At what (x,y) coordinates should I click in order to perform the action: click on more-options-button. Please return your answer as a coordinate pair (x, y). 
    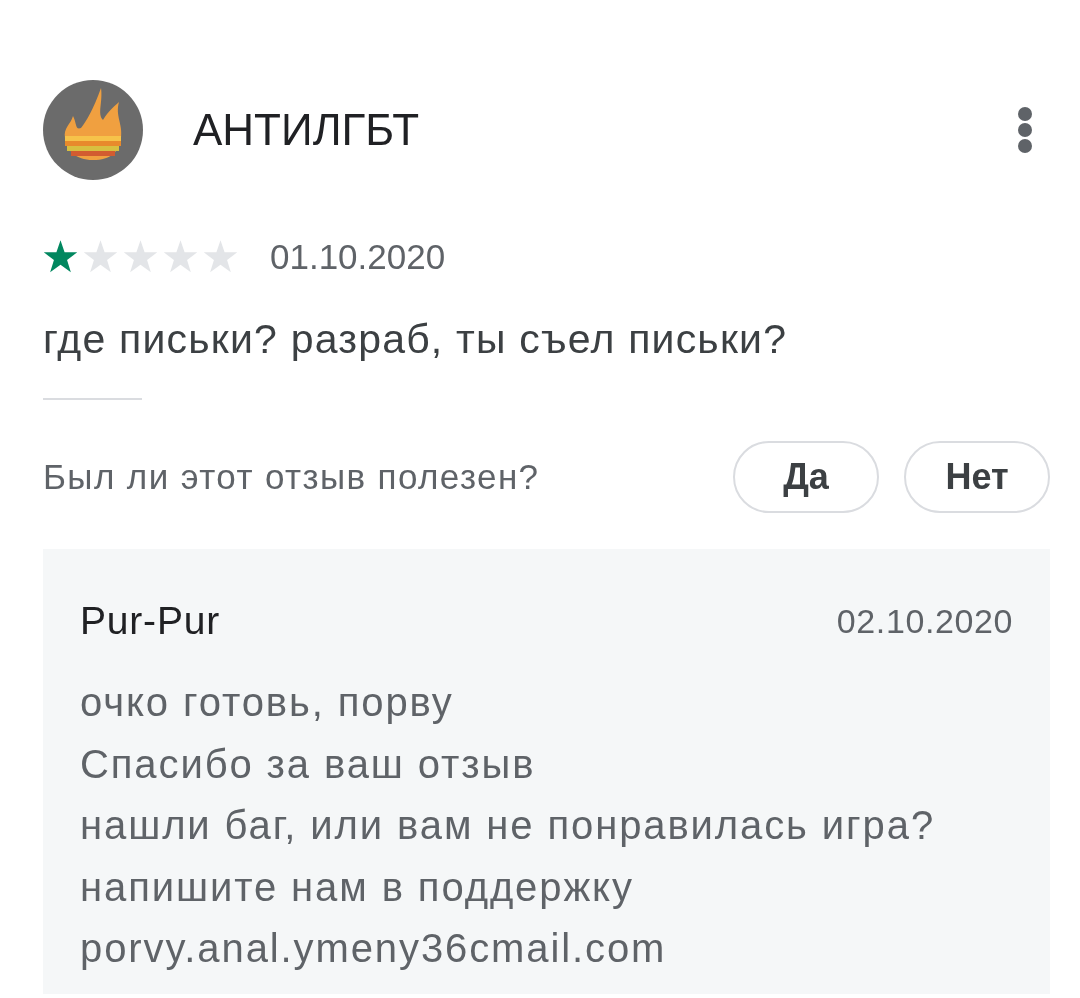
    Looking at the image, I should click on (1025, 130).